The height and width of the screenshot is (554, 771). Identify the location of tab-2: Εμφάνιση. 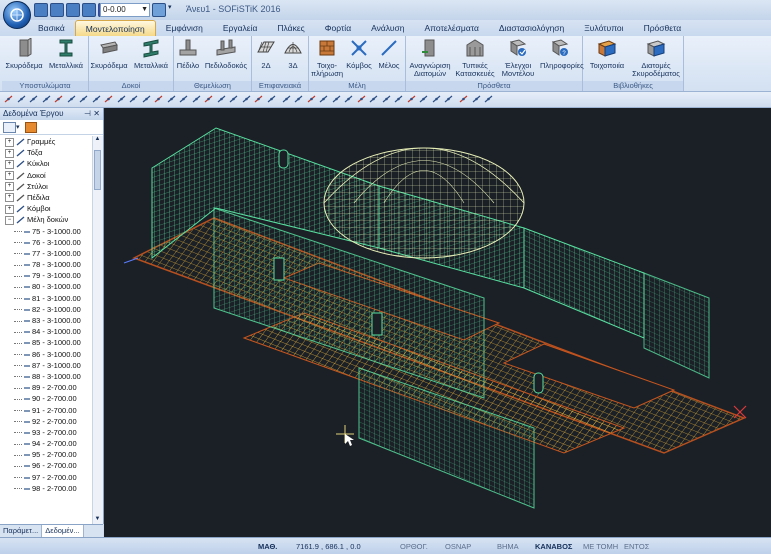
(184, 28).